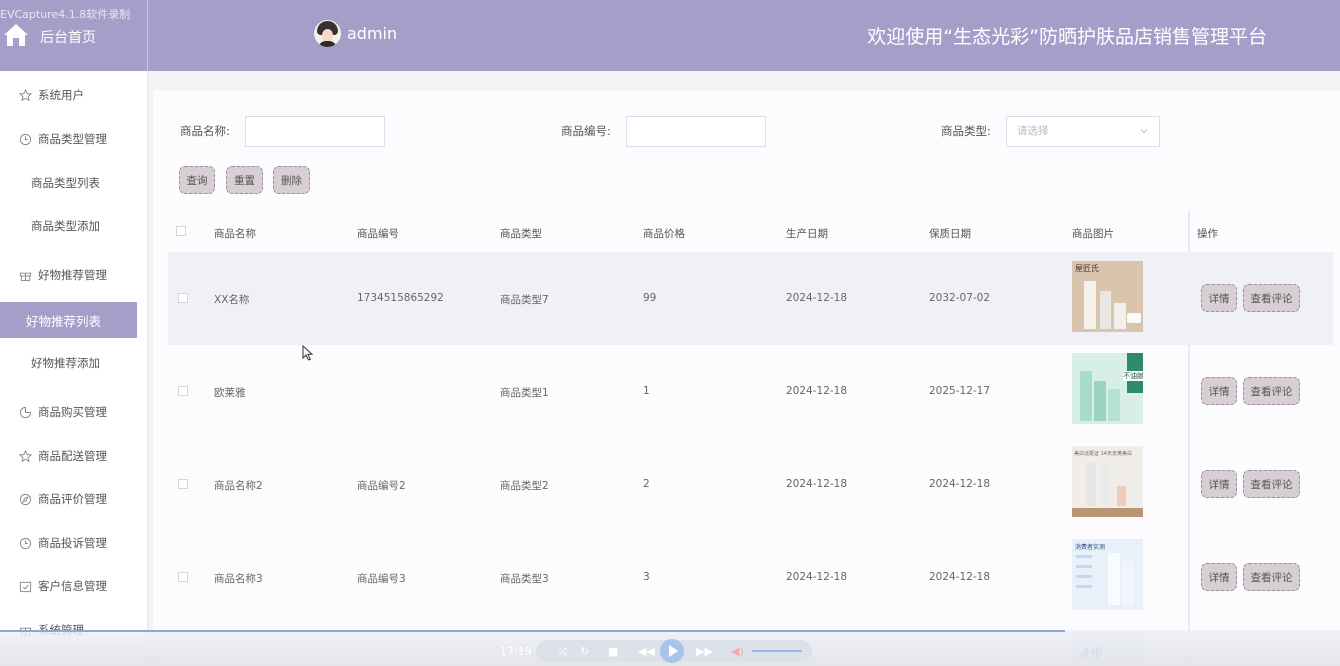  Describe the element at coordinates (950, 234) in the screenshot. I see `col-header-expire-date: 保质日期` at that location.